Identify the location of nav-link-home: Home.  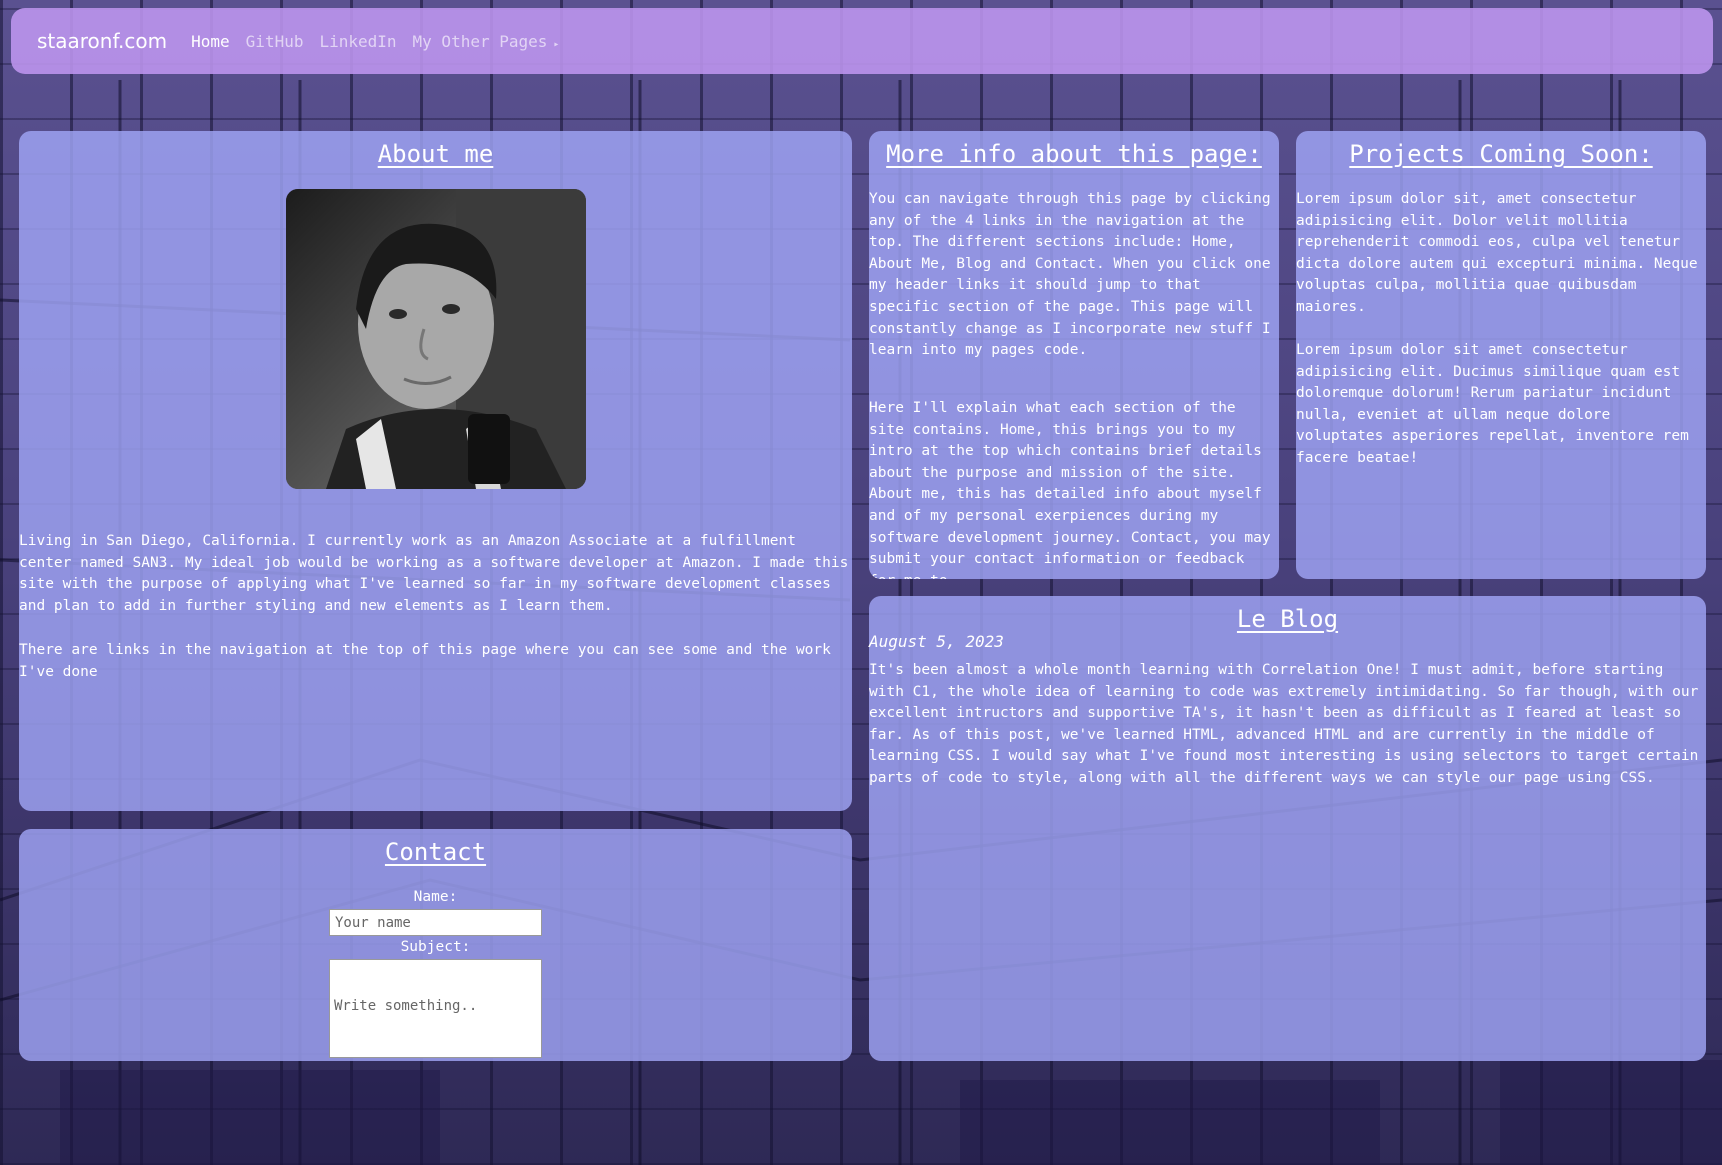
(210, 41).